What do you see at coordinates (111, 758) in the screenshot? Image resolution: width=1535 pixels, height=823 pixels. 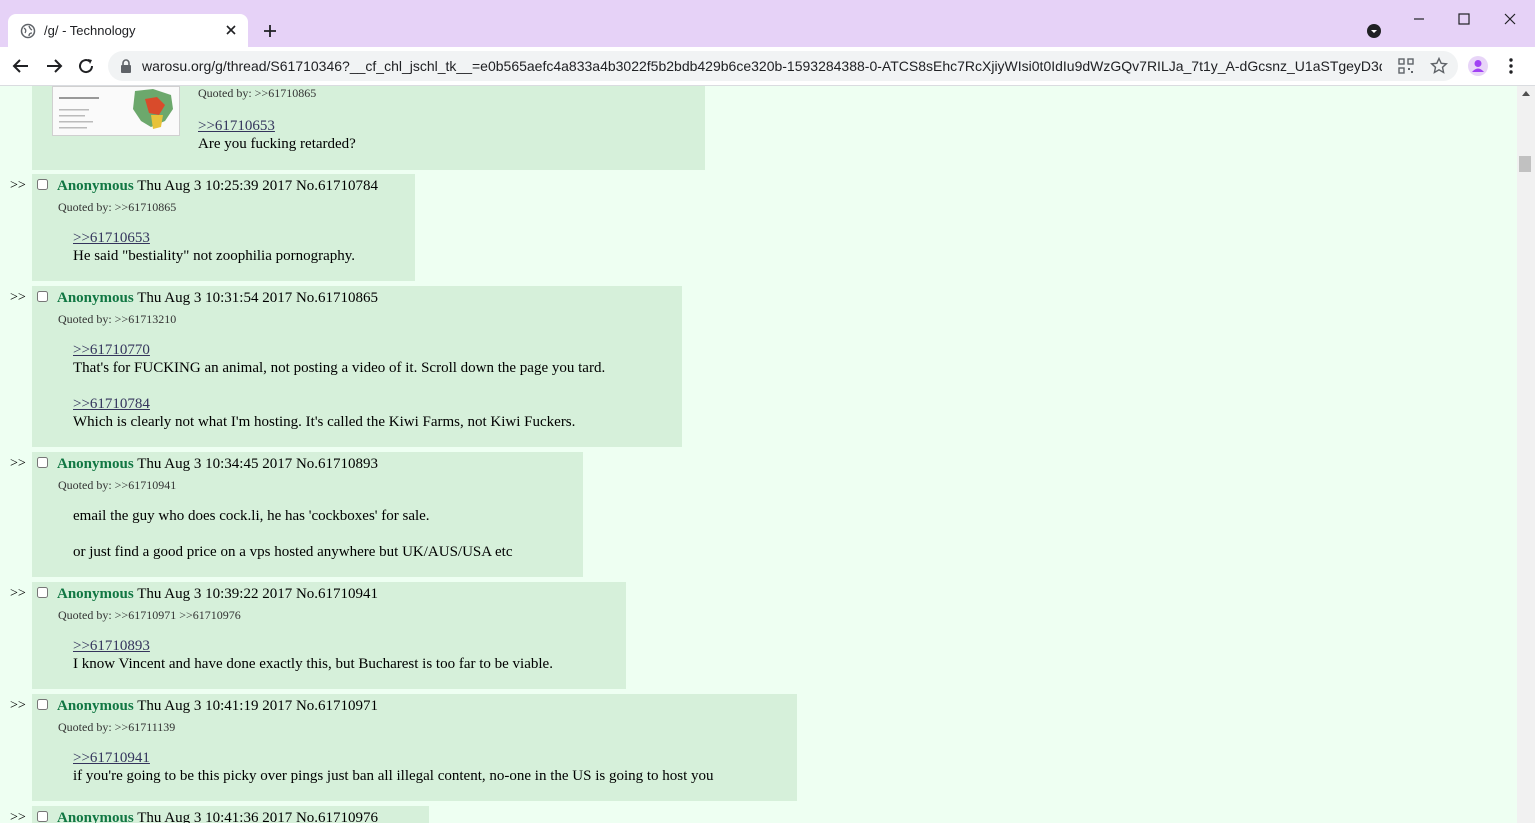 I see `quote-link: >>61710941` at bounding box center [111, 758].